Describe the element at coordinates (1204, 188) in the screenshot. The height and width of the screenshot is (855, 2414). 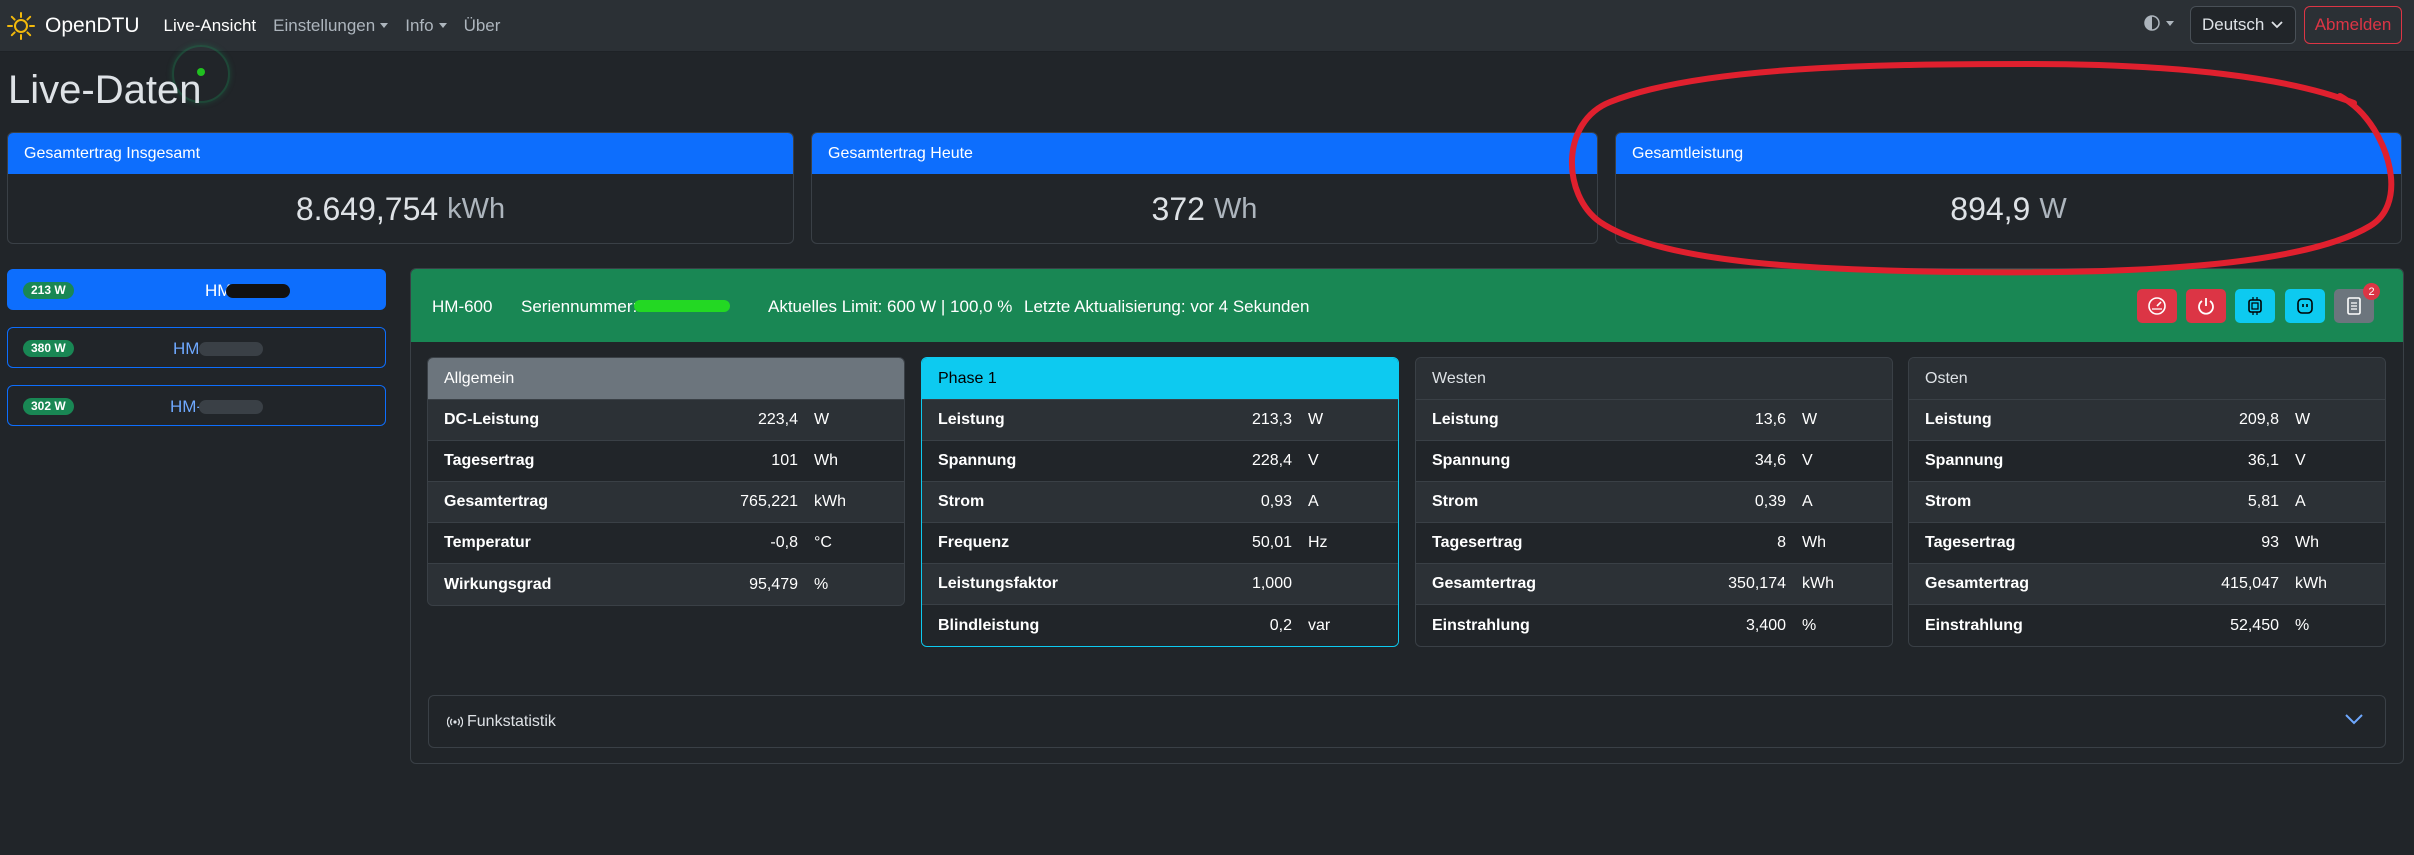
I see `summary-card-today-yield: Gesamtertrag Heute 372 Wh` at that location.